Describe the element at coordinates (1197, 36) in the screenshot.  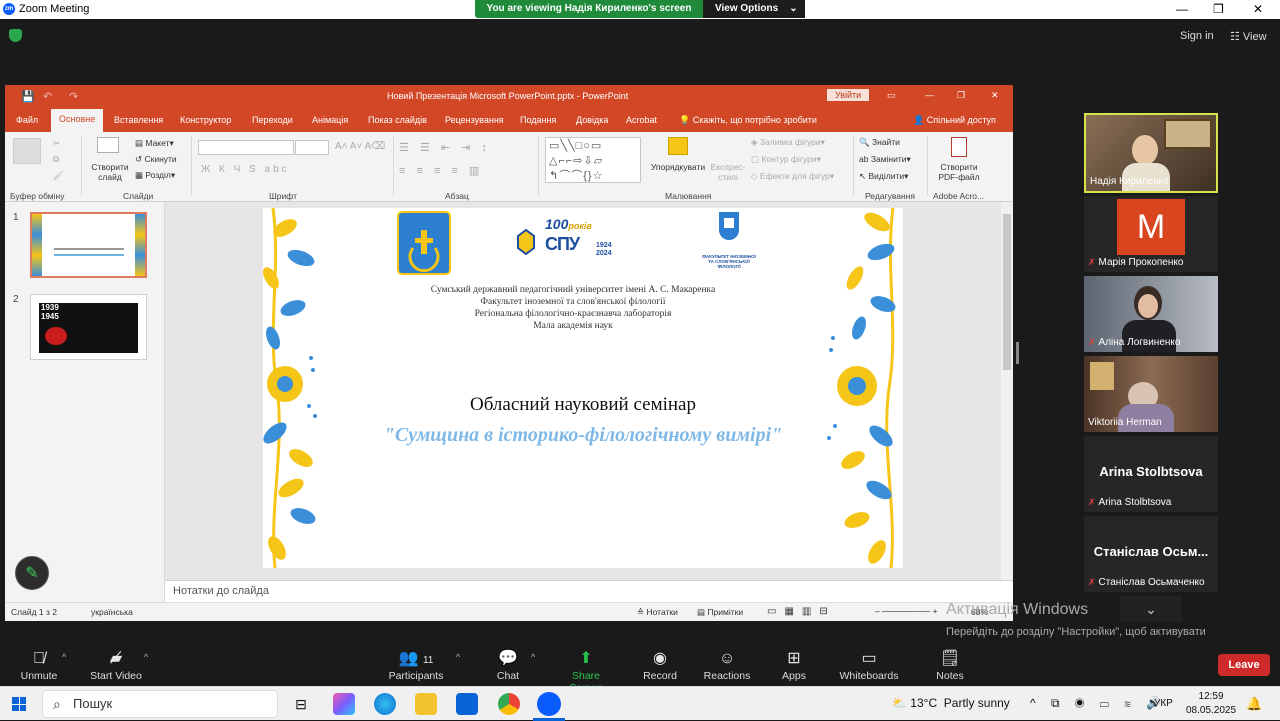
I see `sign-in-link: Sign in` at that location.